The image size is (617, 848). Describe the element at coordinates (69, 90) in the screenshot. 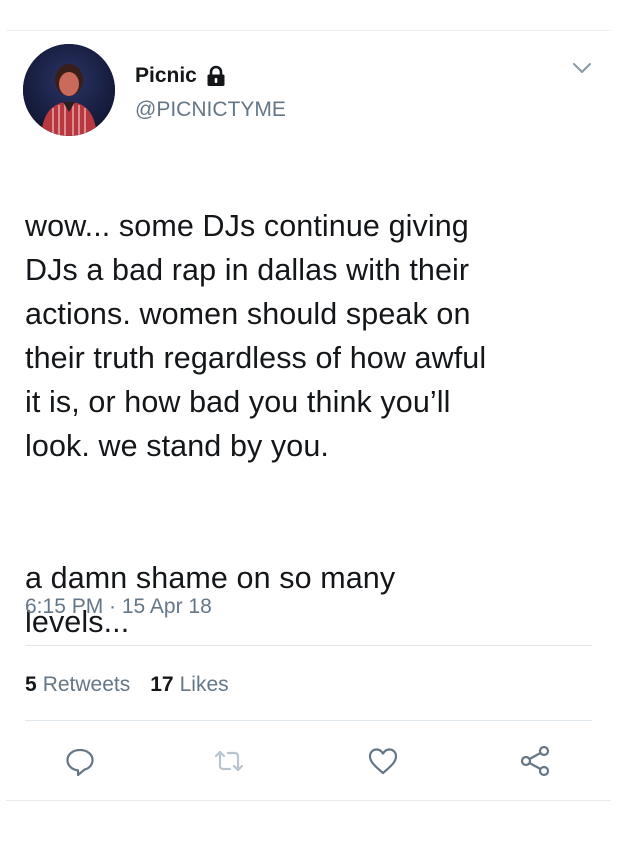

I see `avatar` at that location.